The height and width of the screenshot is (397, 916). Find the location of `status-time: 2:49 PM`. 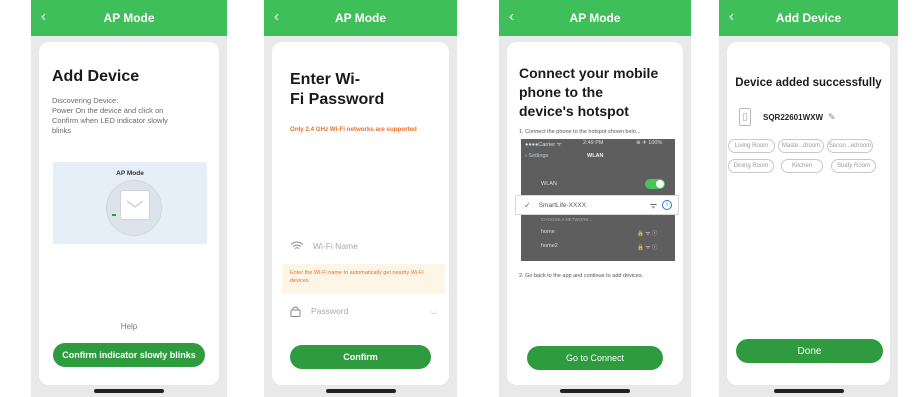

status-time: 2:49 PM is located at coordinates (593, 143).